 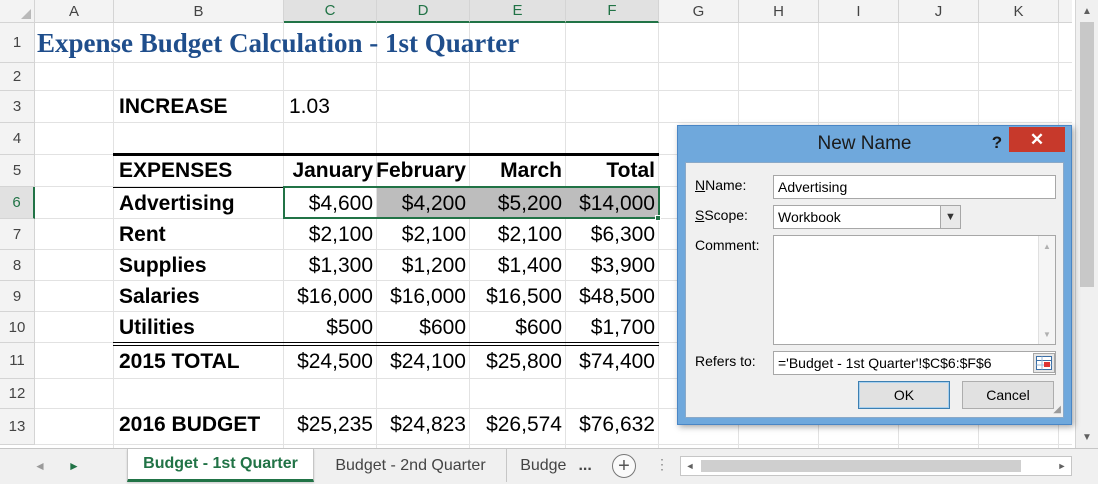 I want to click on cell-2016-budget-mar: $26,574, so click(x=518, y=424).